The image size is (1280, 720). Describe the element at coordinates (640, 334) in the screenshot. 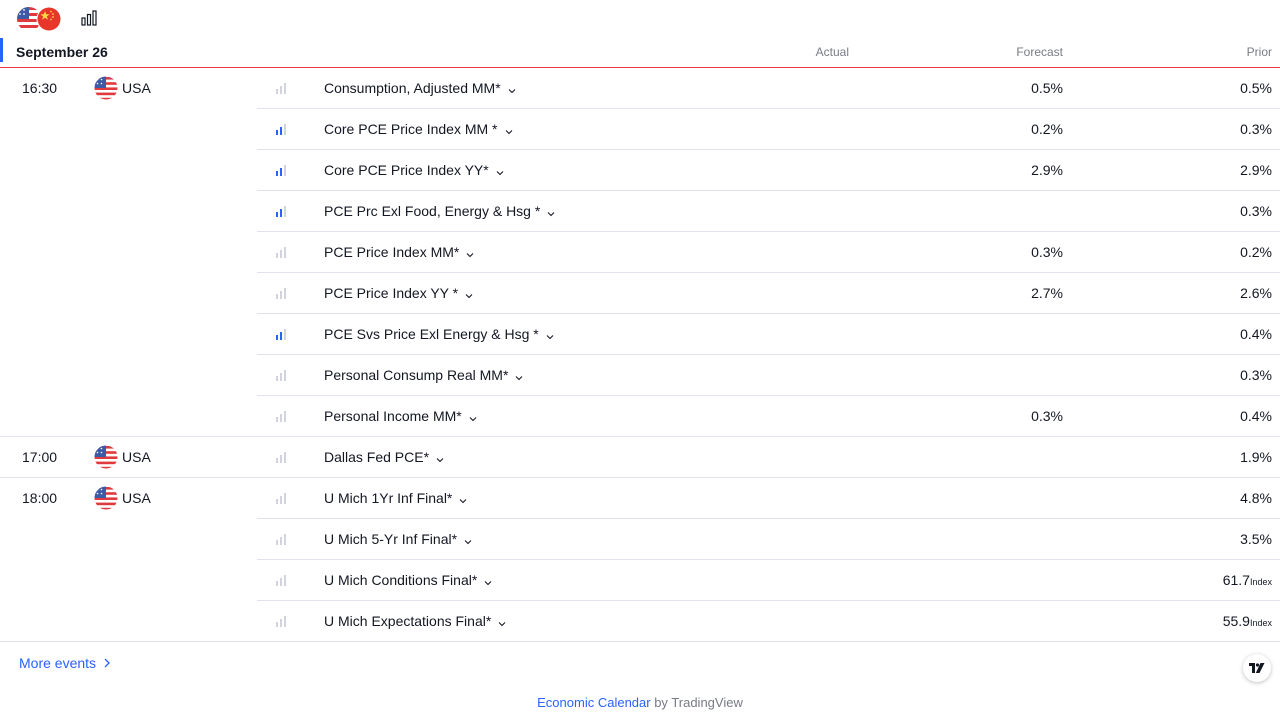

I see `event-row: PCE Svs Price Exl Energy & Hsg * 0.4%` at that location.